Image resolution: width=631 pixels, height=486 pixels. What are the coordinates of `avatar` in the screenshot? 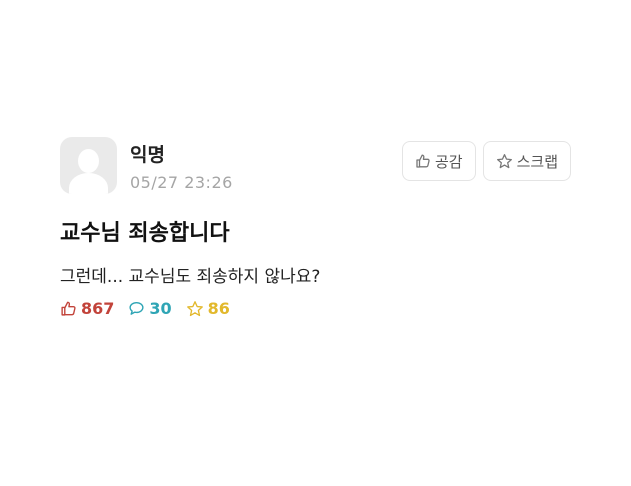 It's located at (88, 165).